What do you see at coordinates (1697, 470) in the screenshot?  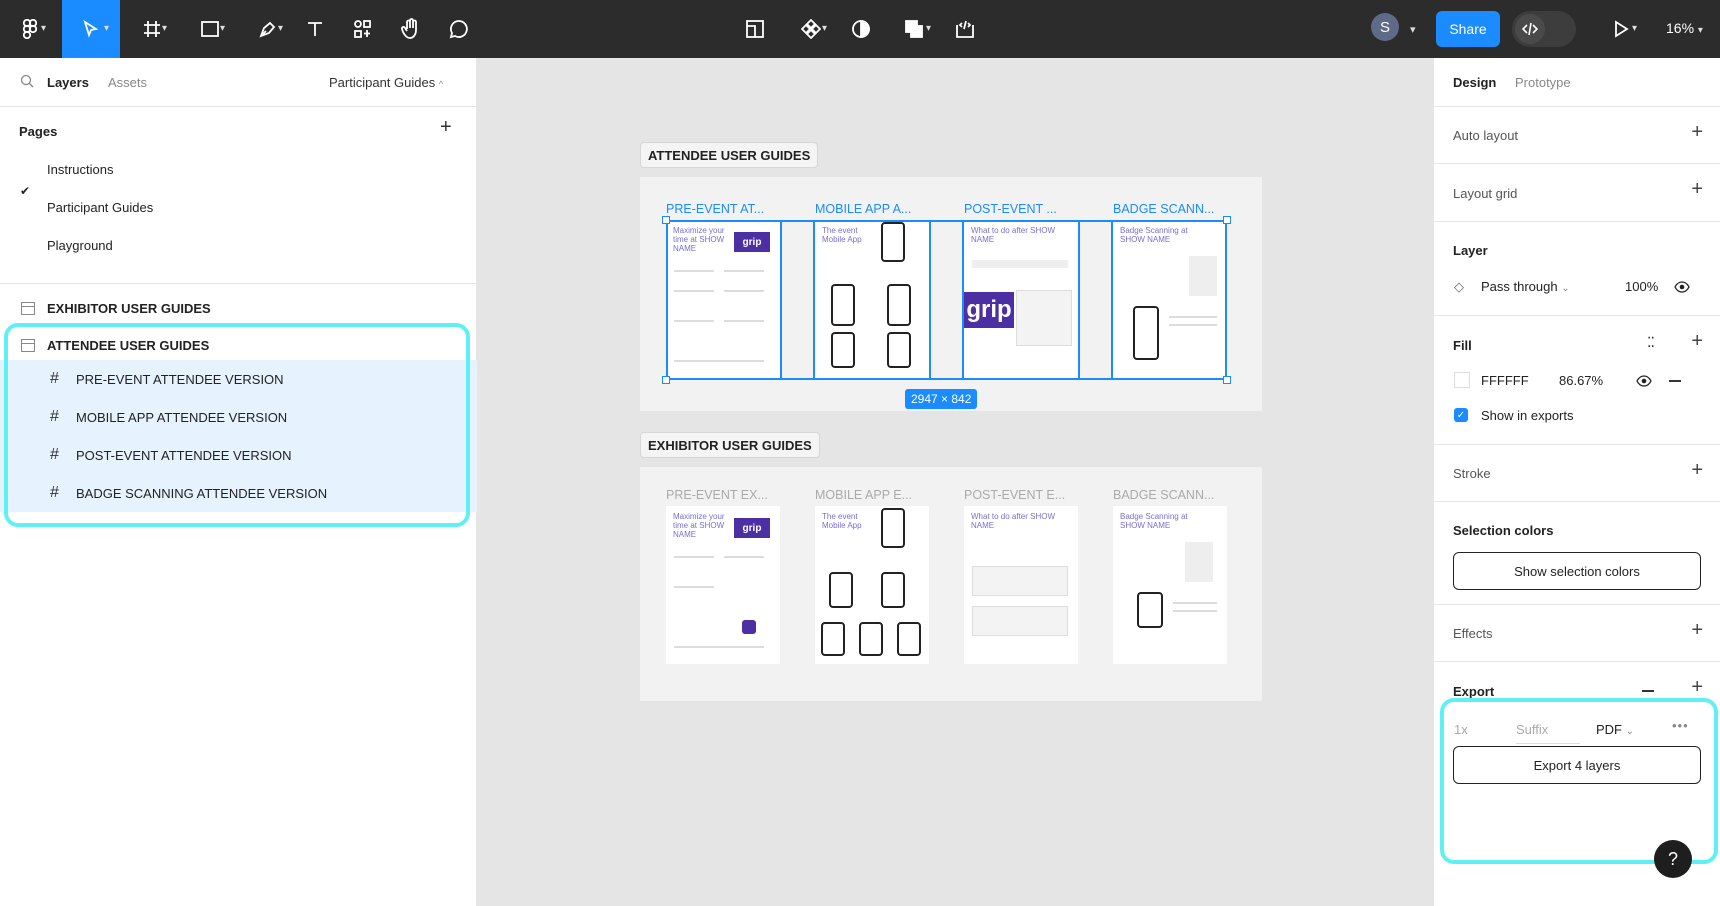 I see `add-stroke-icon: +` at bounding box center [1697, 470].